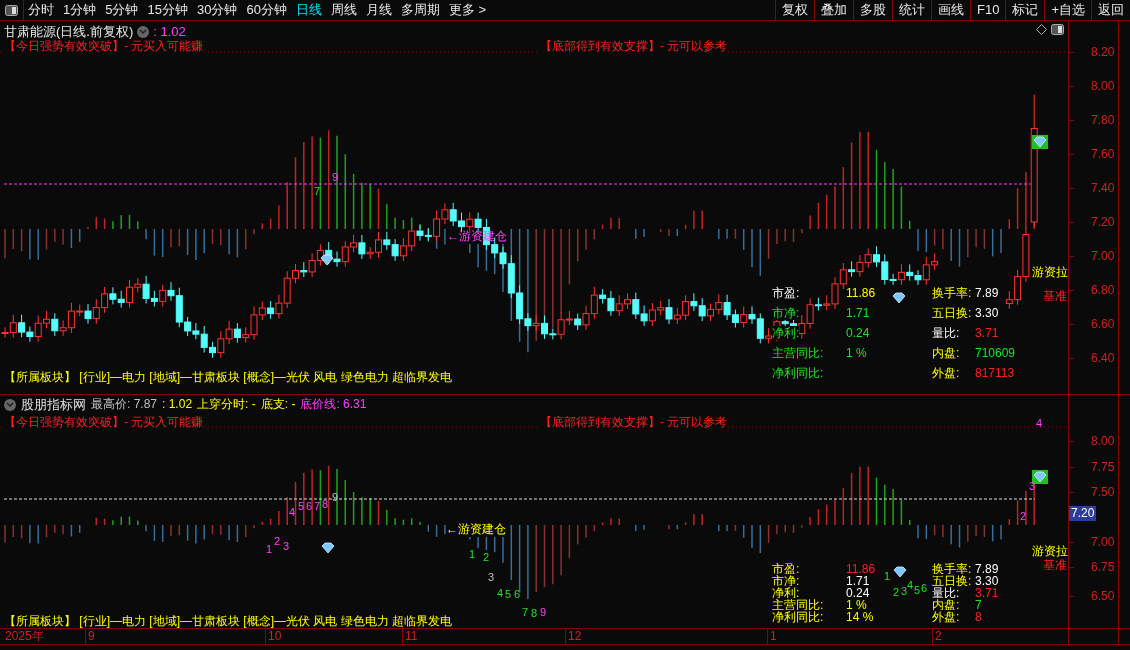  What do you see at coordinates (476, 529) in the screenshot?
I see `annotation-text: ←游资建仓` at bounding box center [476, 529].